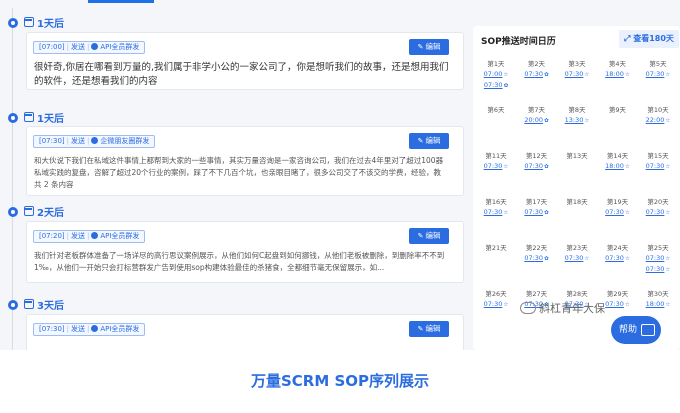  I want to click on wechat-icon, so click(528, 308).